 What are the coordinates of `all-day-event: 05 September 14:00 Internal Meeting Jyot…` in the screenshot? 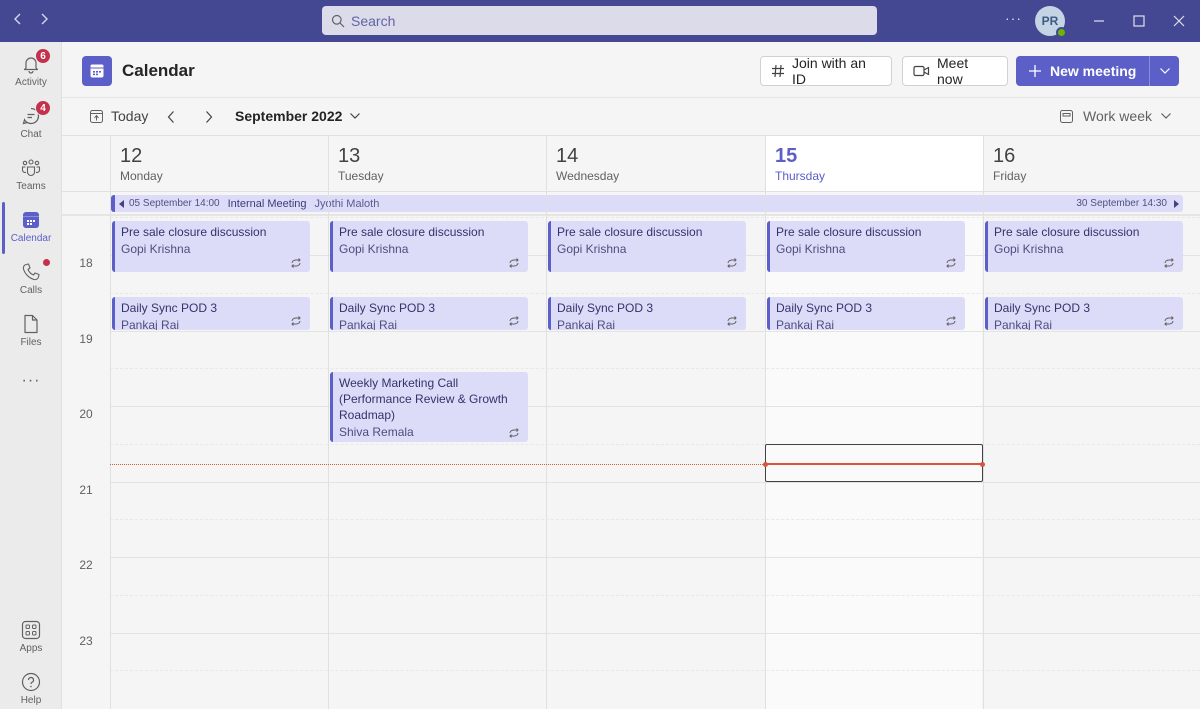 It's located at (647, 203).